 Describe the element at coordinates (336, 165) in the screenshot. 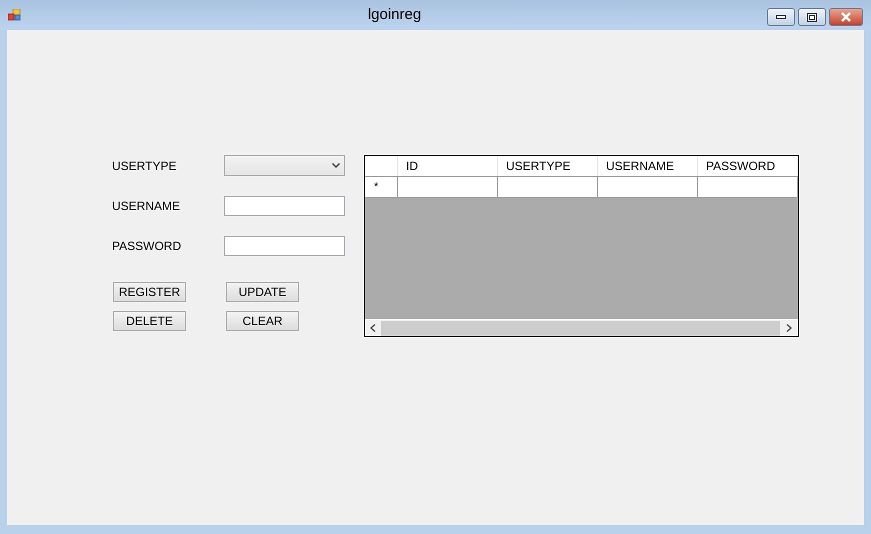

I see `chevron-down-icon` at that location.